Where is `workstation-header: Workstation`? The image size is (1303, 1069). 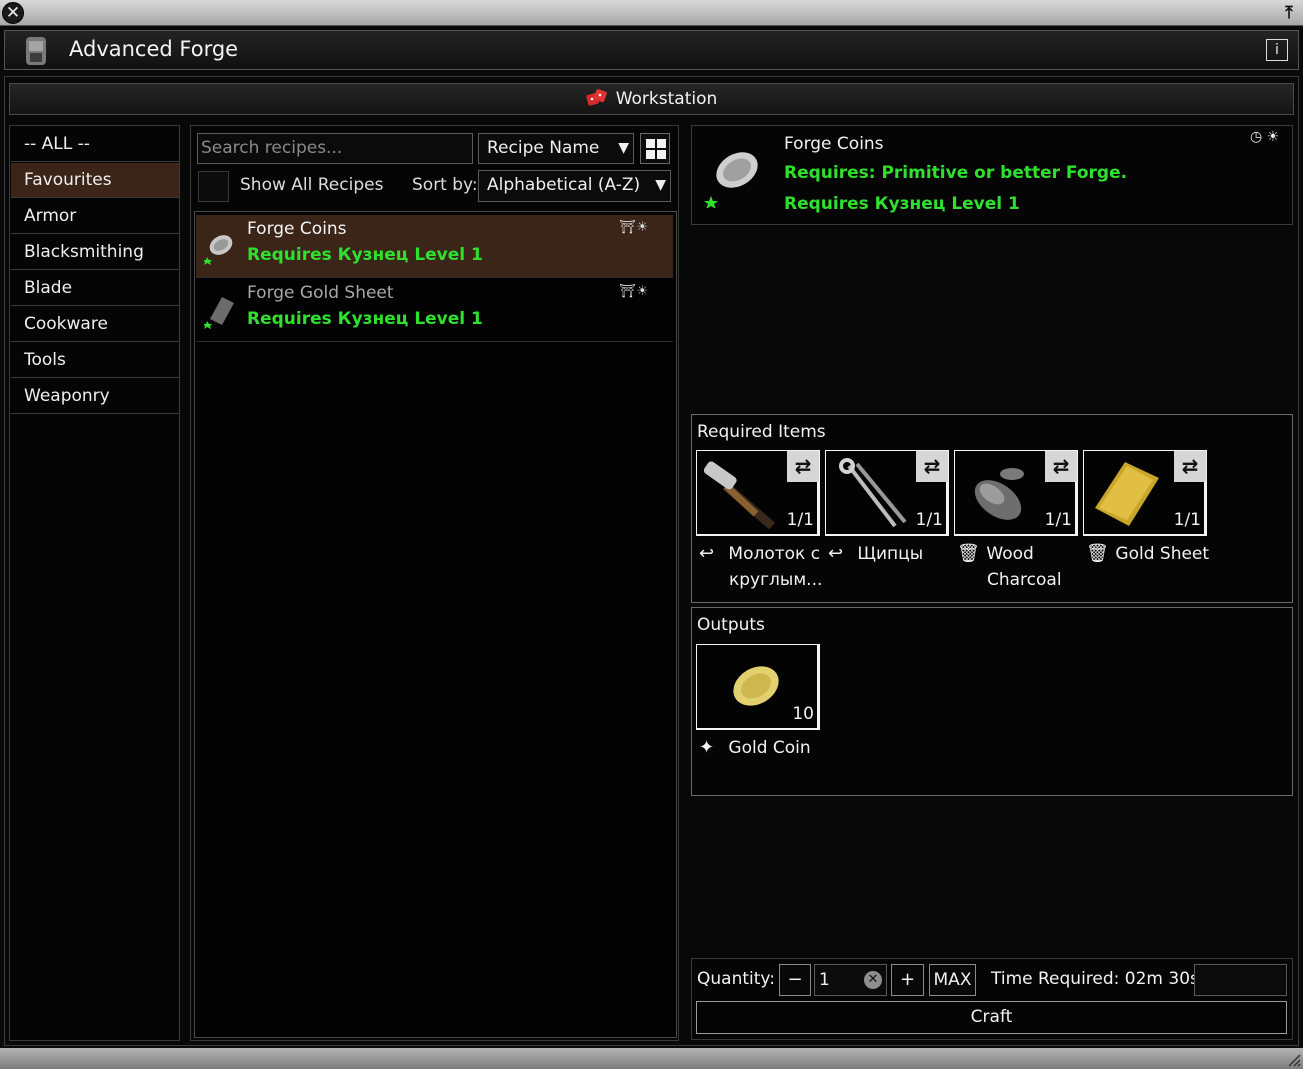 workstation-header: Workstation is located at coordinates (651, 99).